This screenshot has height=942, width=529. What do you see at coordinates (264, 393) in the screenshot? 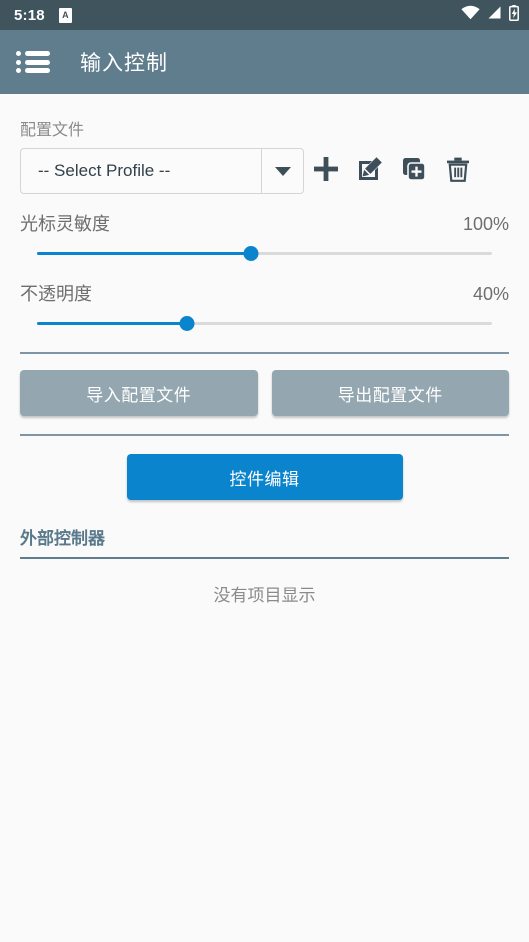
I see `profile-io-buttons: 导入配置文件 导出配置文件` at bounding box center [264, 393].